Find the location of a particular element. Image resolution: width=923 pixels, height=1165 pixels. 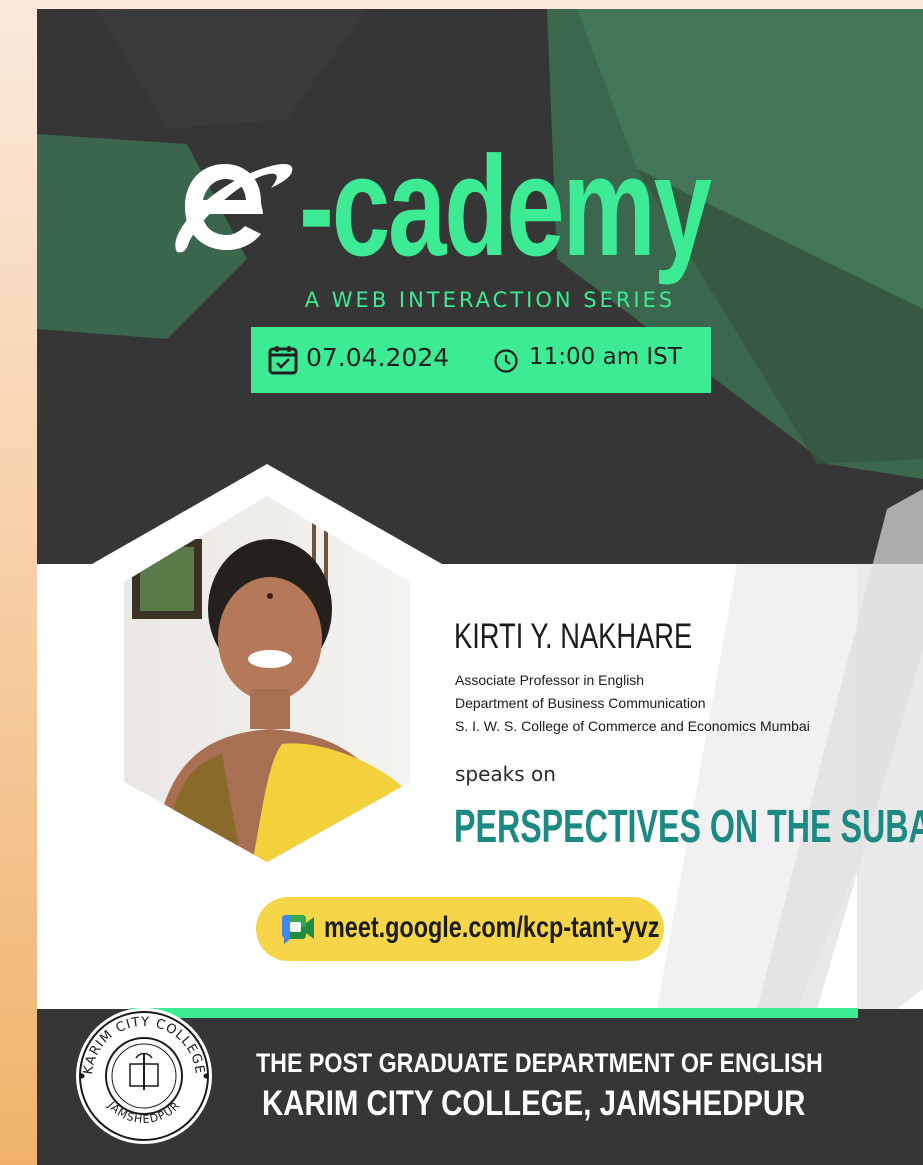

series-subtitle: A WEB INTERACTION SERIES is located at coordinates (490, 300).